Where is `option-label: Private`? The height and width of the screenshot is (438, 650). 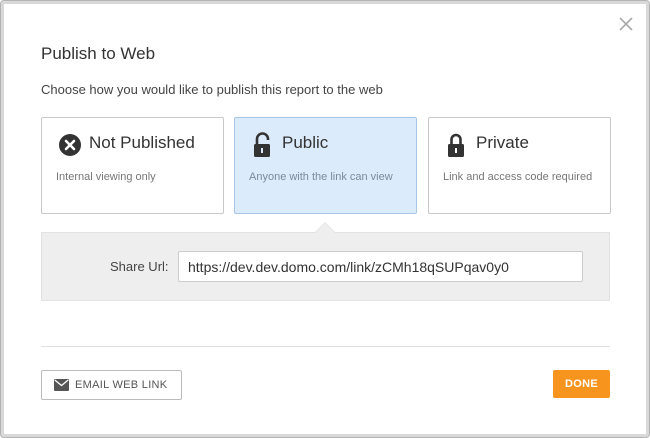 option-label: Private is located at coordinates (502, 142).